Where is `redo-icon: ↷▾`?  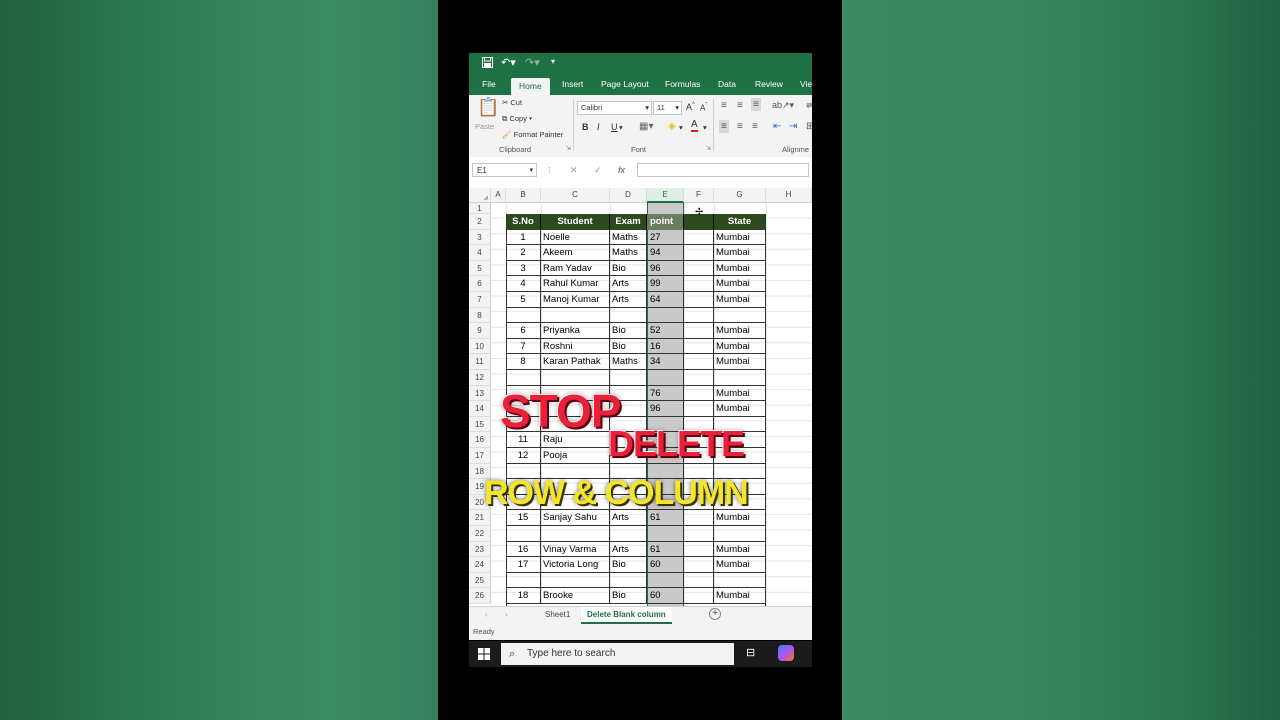
redo-icon: ↷▾ is located at coordinates (532, 62).